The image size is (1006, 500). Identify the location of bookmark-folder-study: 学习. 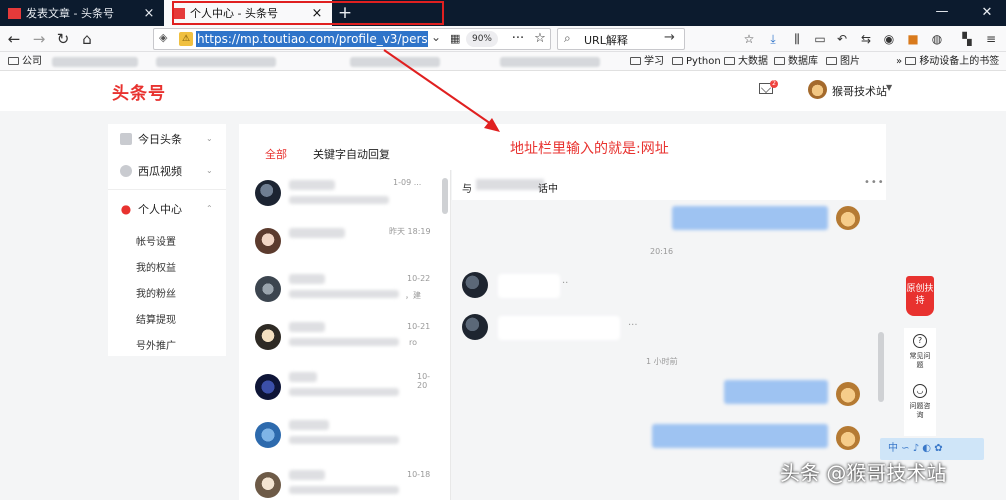
(647, 61).